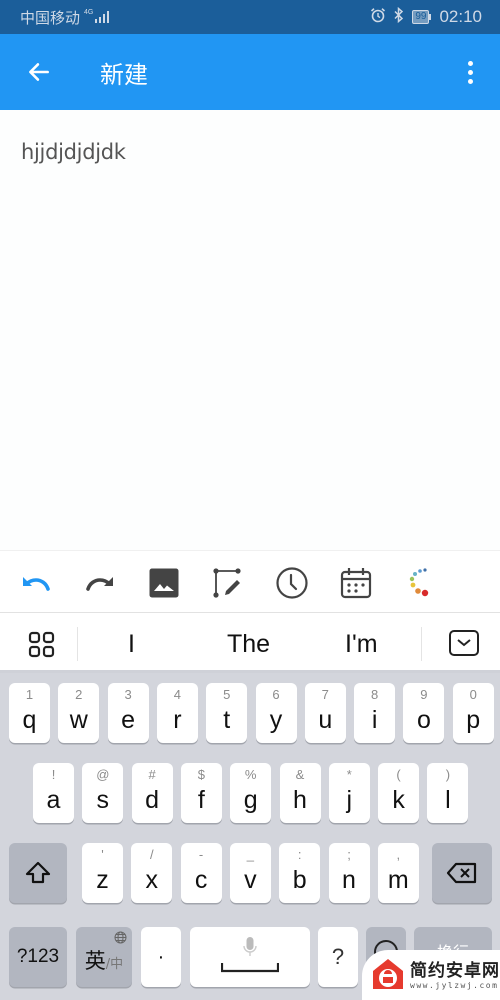 The image size is (500, 1000). I want to click on key-l: ) l, so click(448, 793).